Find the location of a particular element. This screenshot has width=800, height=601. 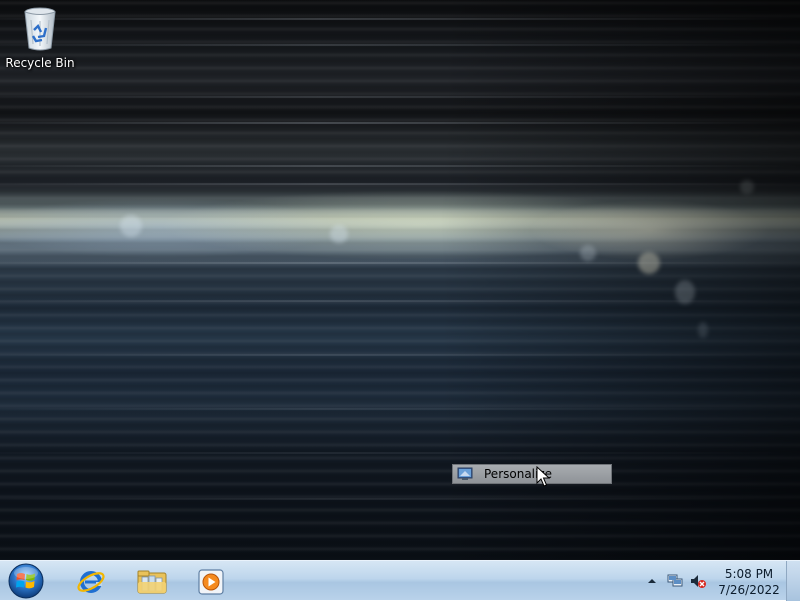

network-icon is located at coordinates (675, 581).